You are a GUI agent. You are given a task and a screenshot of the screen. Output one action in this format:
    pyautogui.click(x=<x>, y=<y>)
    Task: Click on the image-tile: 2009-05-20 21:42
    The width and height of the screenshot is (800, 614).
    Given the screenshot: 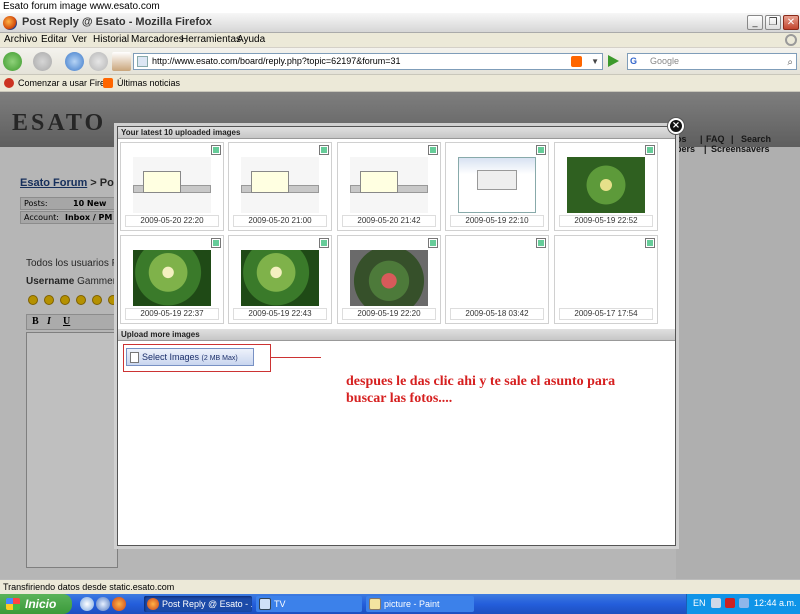 What is the action you would take?
    pyautogui.click(x=389, y=186)
    